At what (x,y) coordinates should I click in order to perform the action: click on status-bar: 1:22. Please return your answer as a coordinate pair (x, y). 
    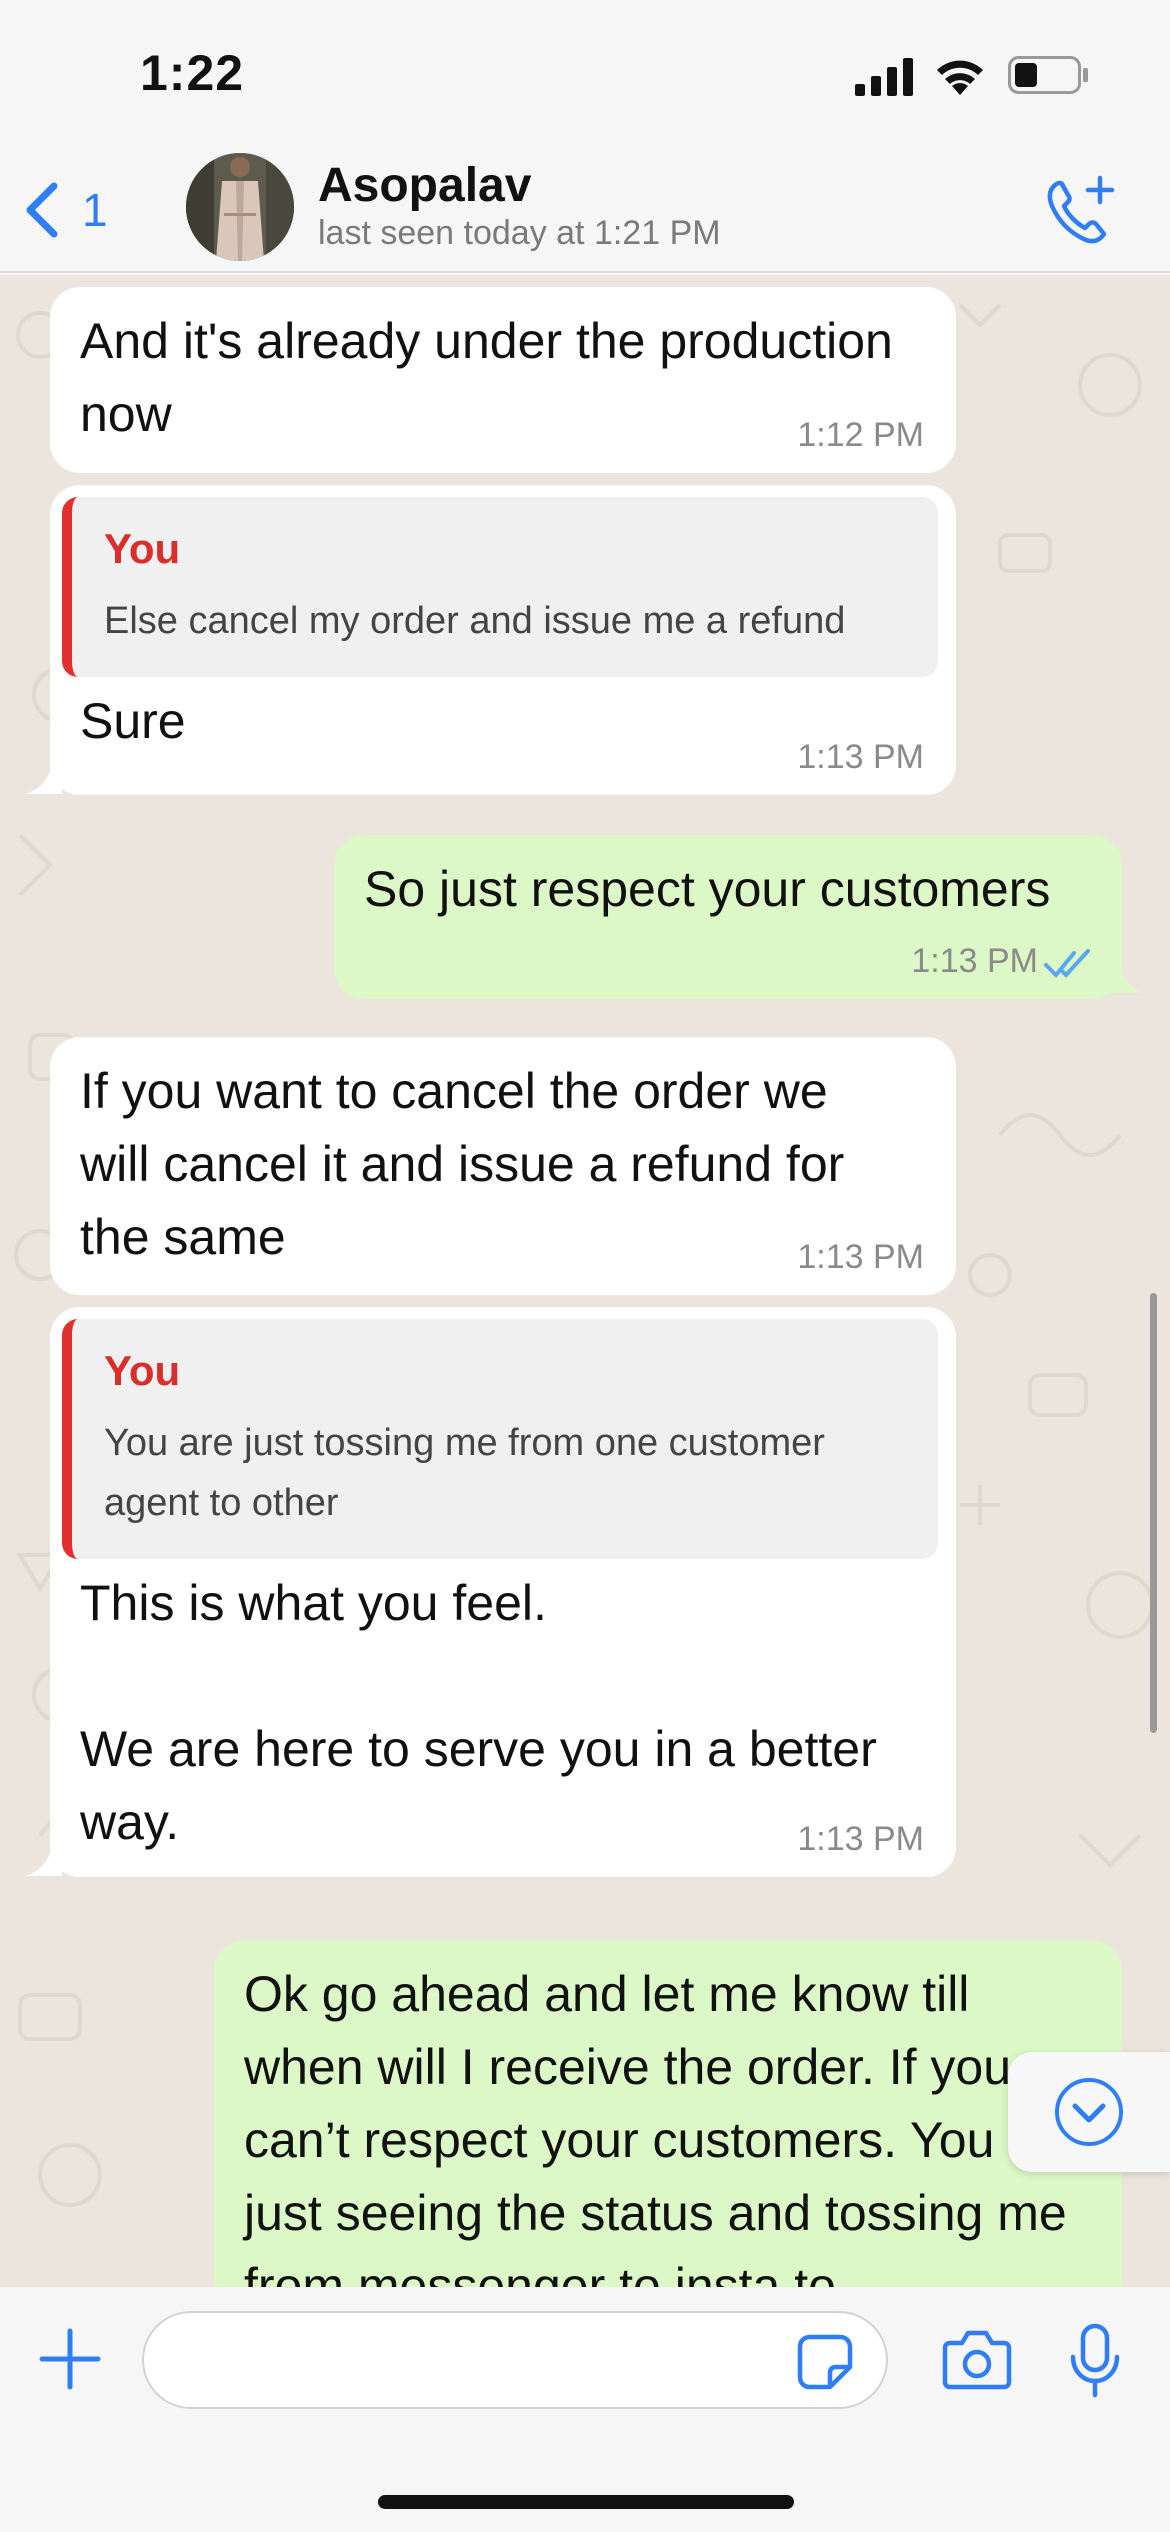
    Looking at the image, I should click on (585, 70).